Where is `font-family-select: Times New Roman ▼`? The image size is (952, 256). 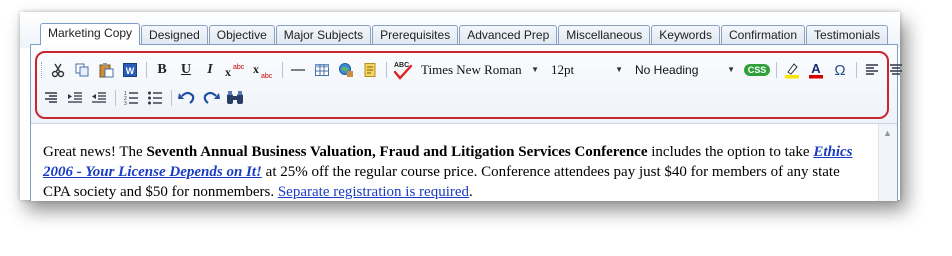 font-family-select: Times New Roman ▼ is located at coordinates (480, 70).